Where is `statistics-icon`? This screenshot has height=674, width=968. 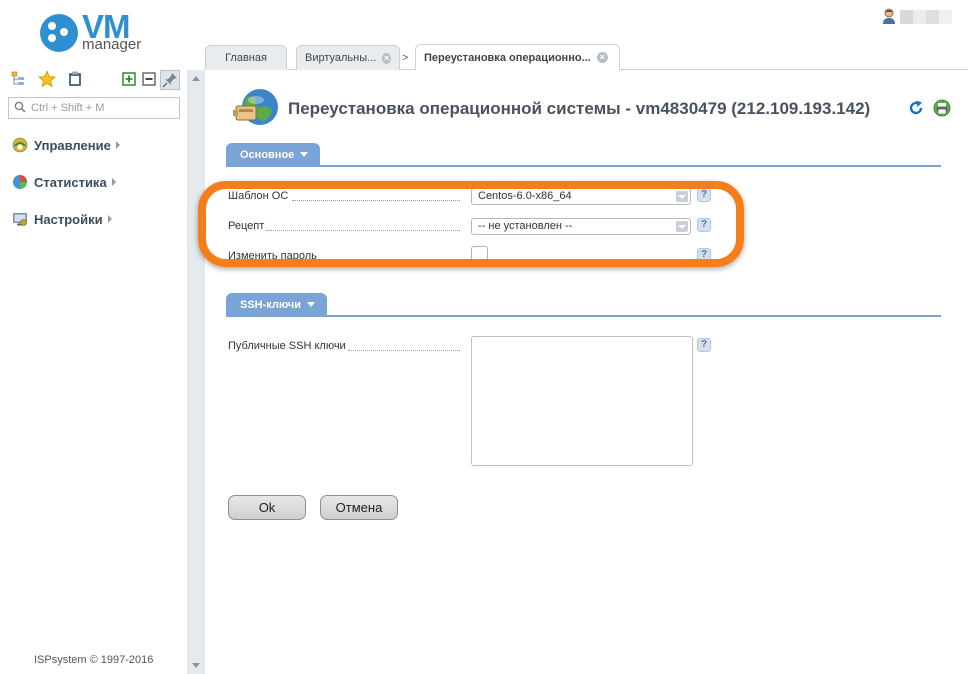 statistics-icon is located at coordinates (20, 182).